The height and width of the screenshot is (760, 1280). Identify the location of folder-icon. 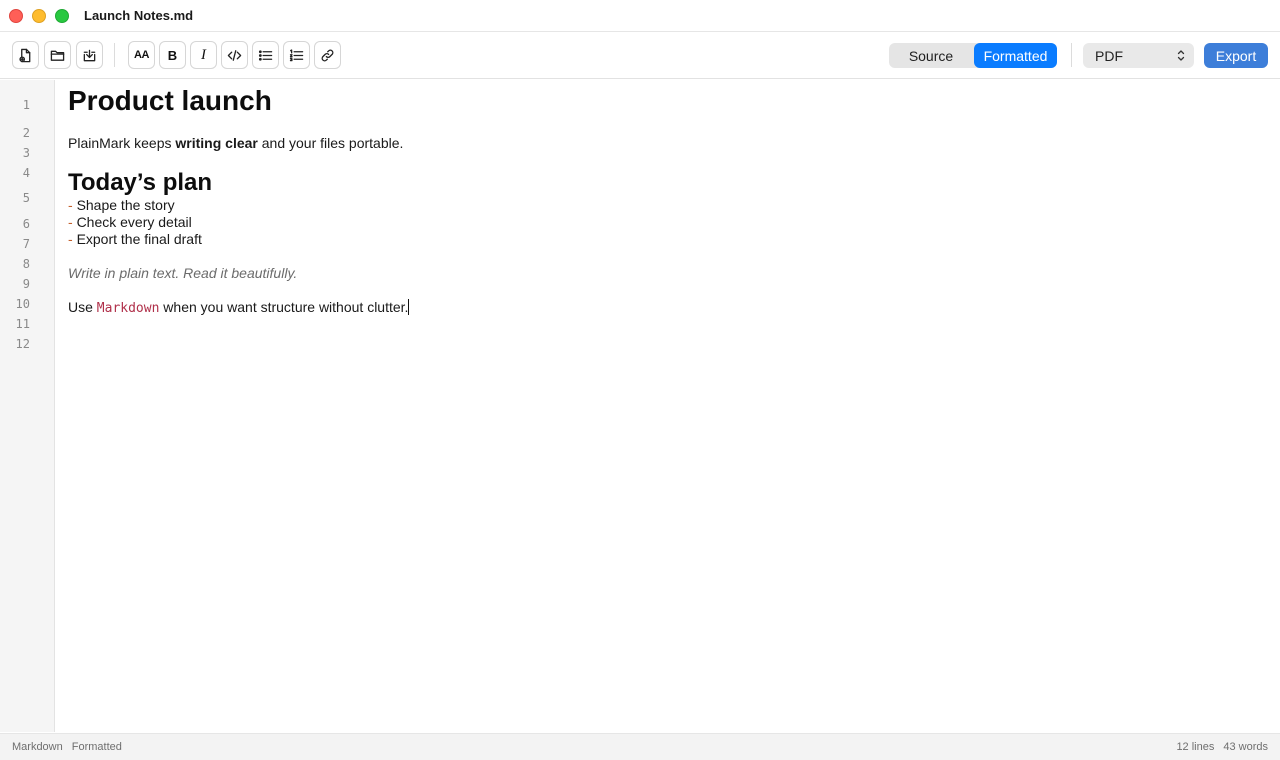
(57, 55).